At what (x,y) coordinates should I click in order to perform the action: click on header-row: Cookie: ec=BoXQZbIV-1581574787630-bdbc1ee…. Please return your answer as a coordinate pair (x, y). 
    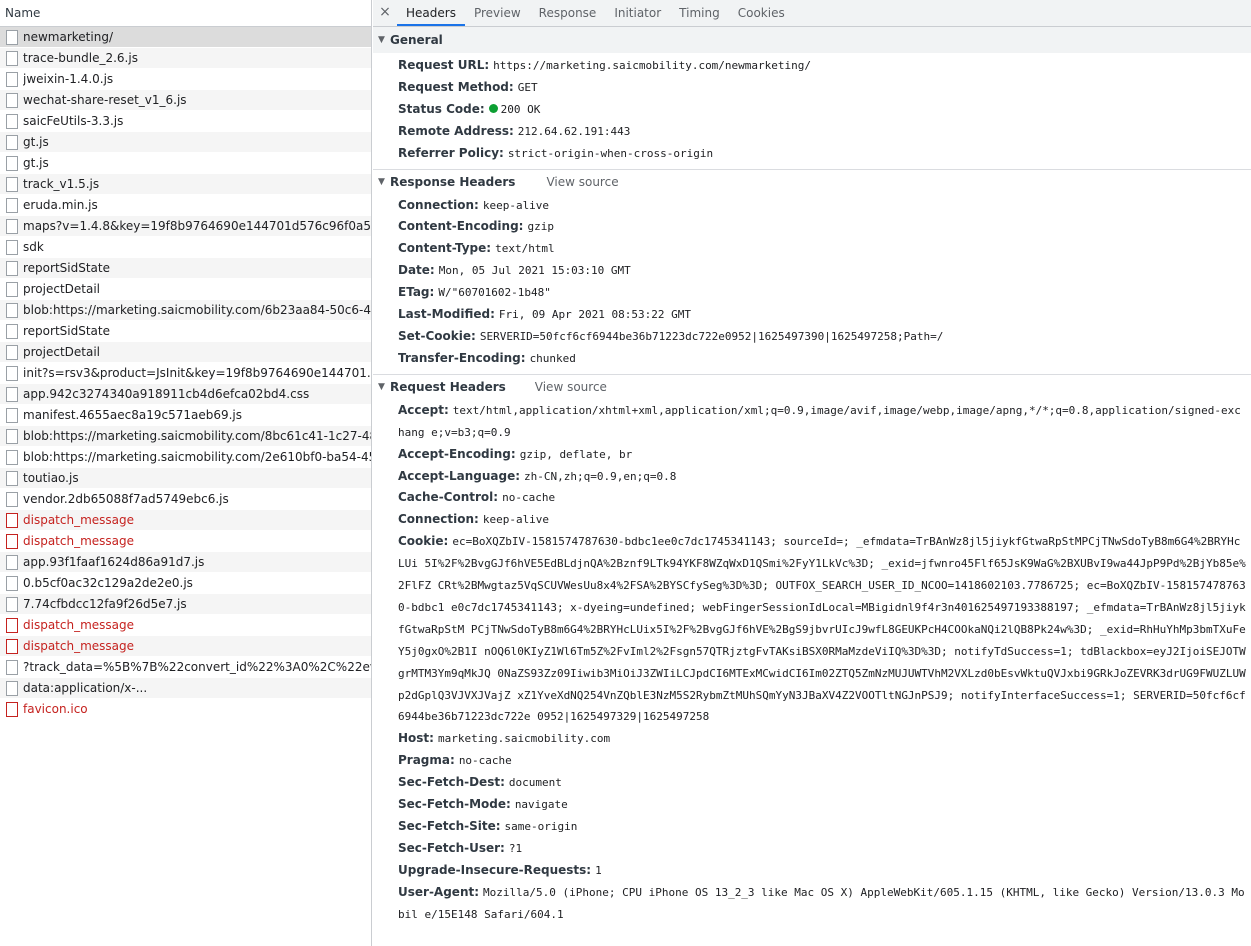
    Looking at the image, I should click on (812, 629).